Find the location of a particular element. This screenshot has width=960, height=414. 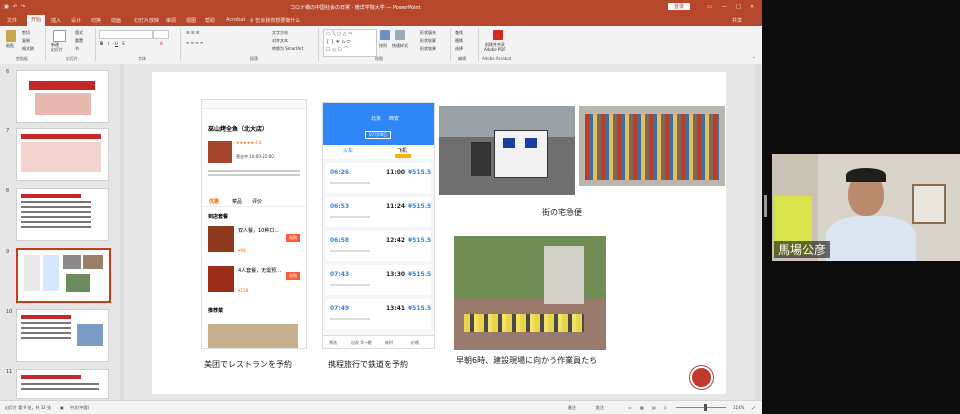

quick-styles-icon is located at coordinates (400, 35).